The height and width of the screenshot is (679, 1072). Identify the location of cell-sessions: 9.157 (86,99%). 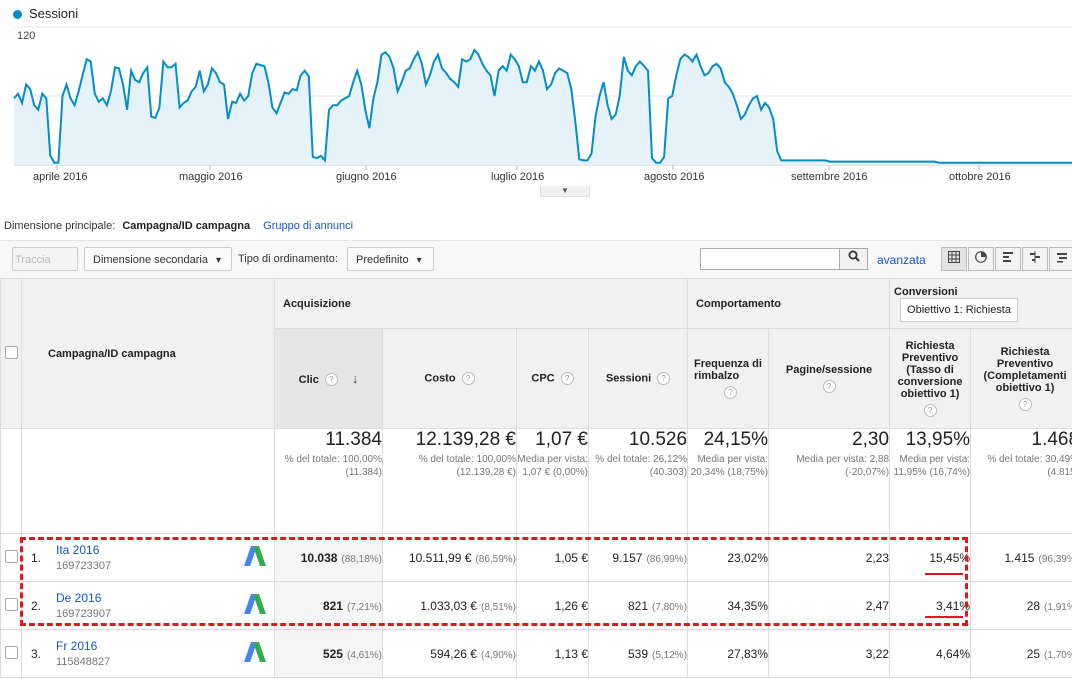
(638, 557).